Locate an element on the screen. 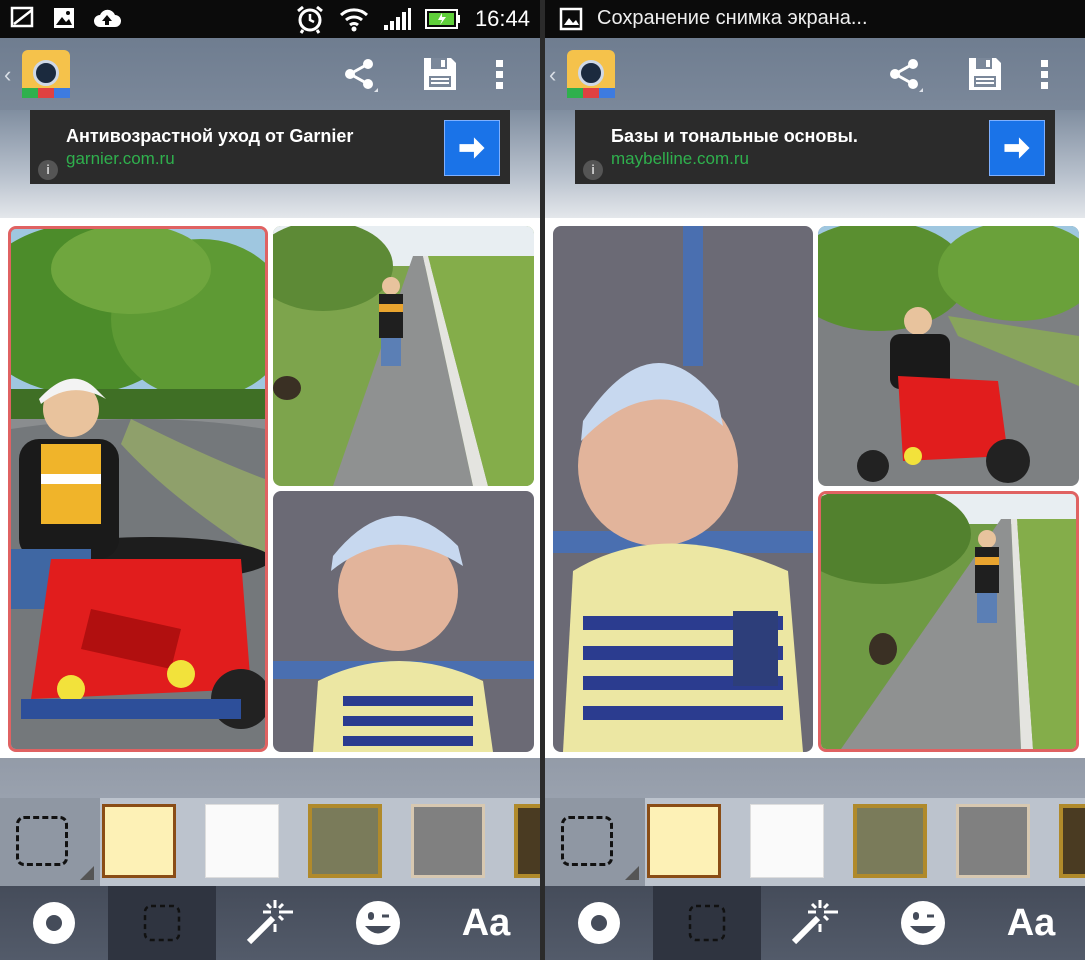 This screenshot has height=960, width=1085. alarm-icon is located at coordinates (310, 19).